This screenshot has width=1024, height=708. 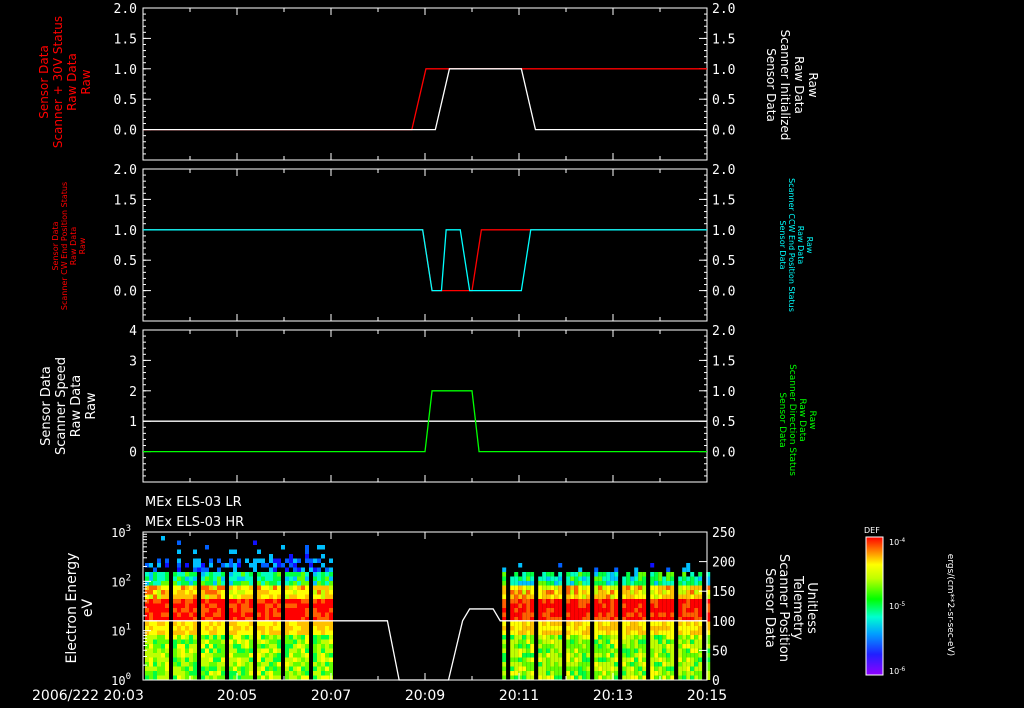 What do you see at coordinates (88, 696) in the screenshot?
I see `time-axis-start-label: 2006/222 20:03` at bounding box center [88, 696].